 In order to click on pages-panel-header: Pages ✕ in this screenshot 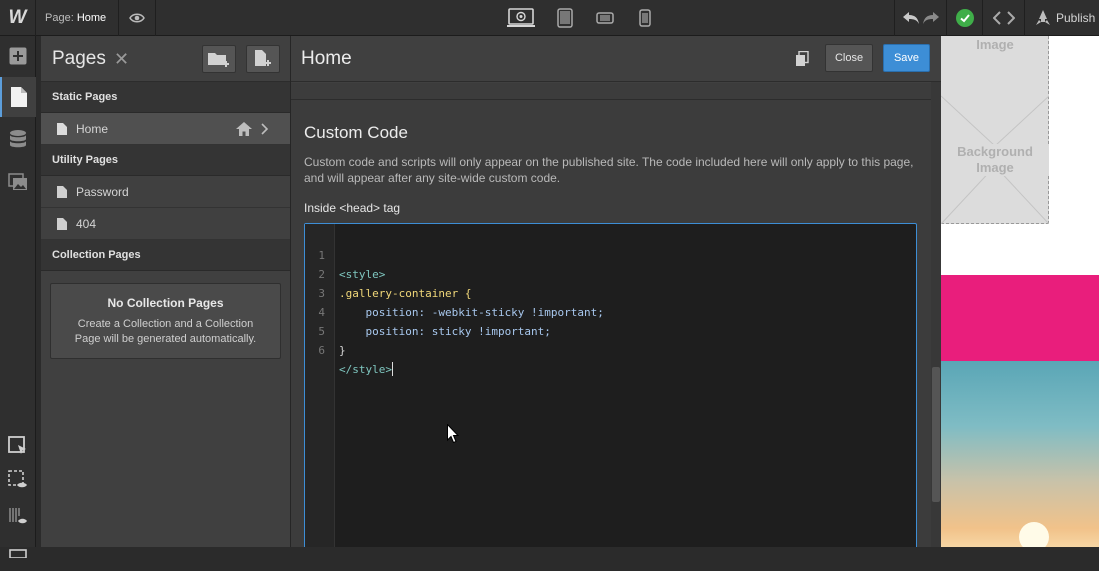, I will do `click(165, 59)`.